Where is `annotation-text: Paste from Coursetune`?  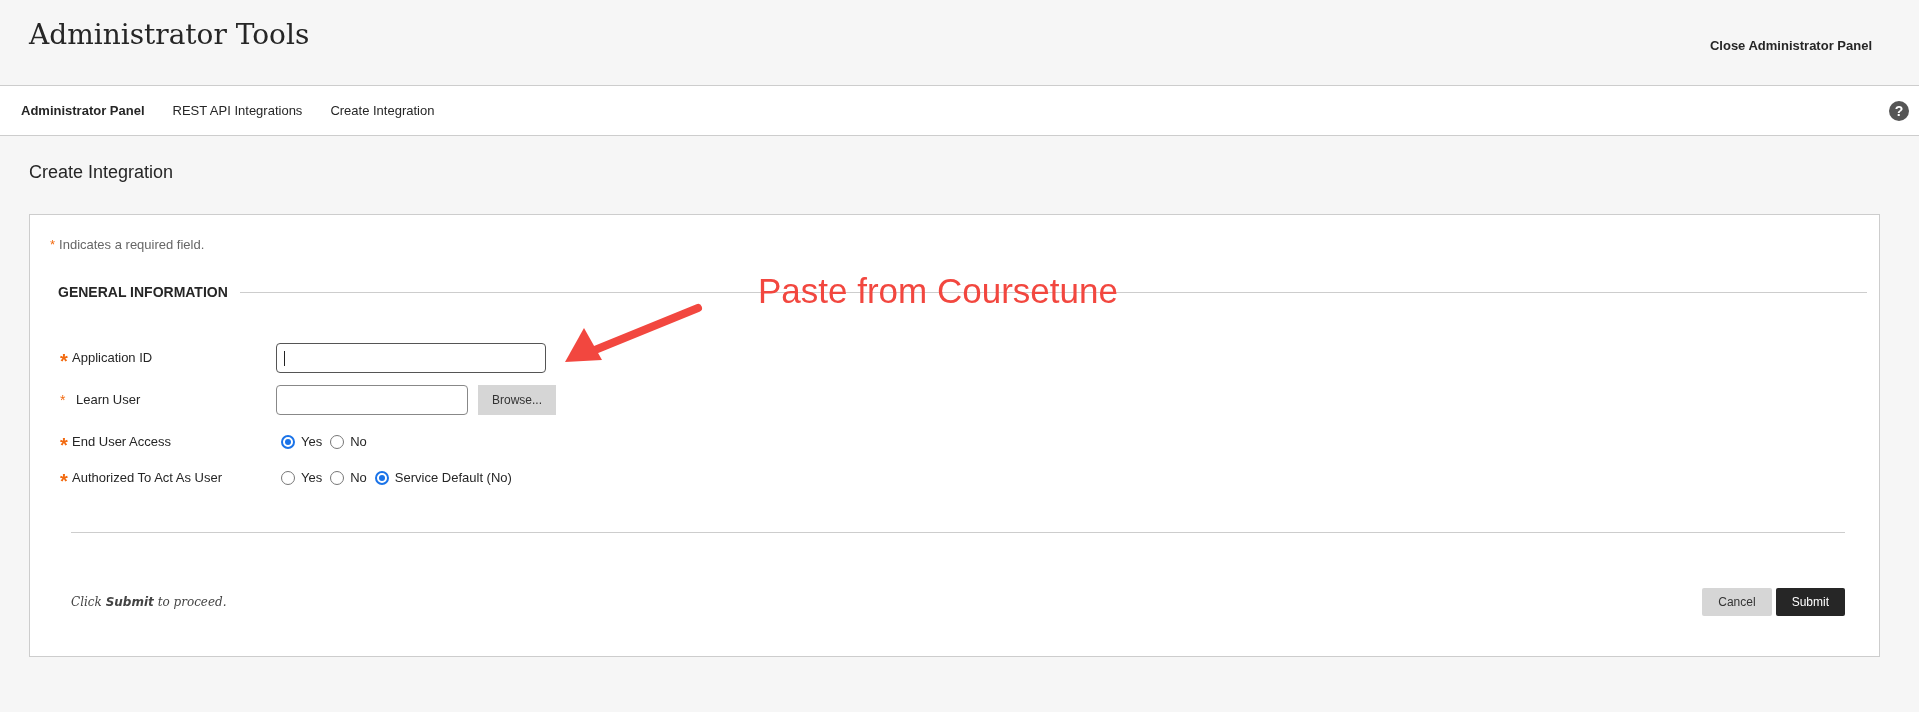
annotation-text: Paste from Coursetune is located at coordinates (938, 291).